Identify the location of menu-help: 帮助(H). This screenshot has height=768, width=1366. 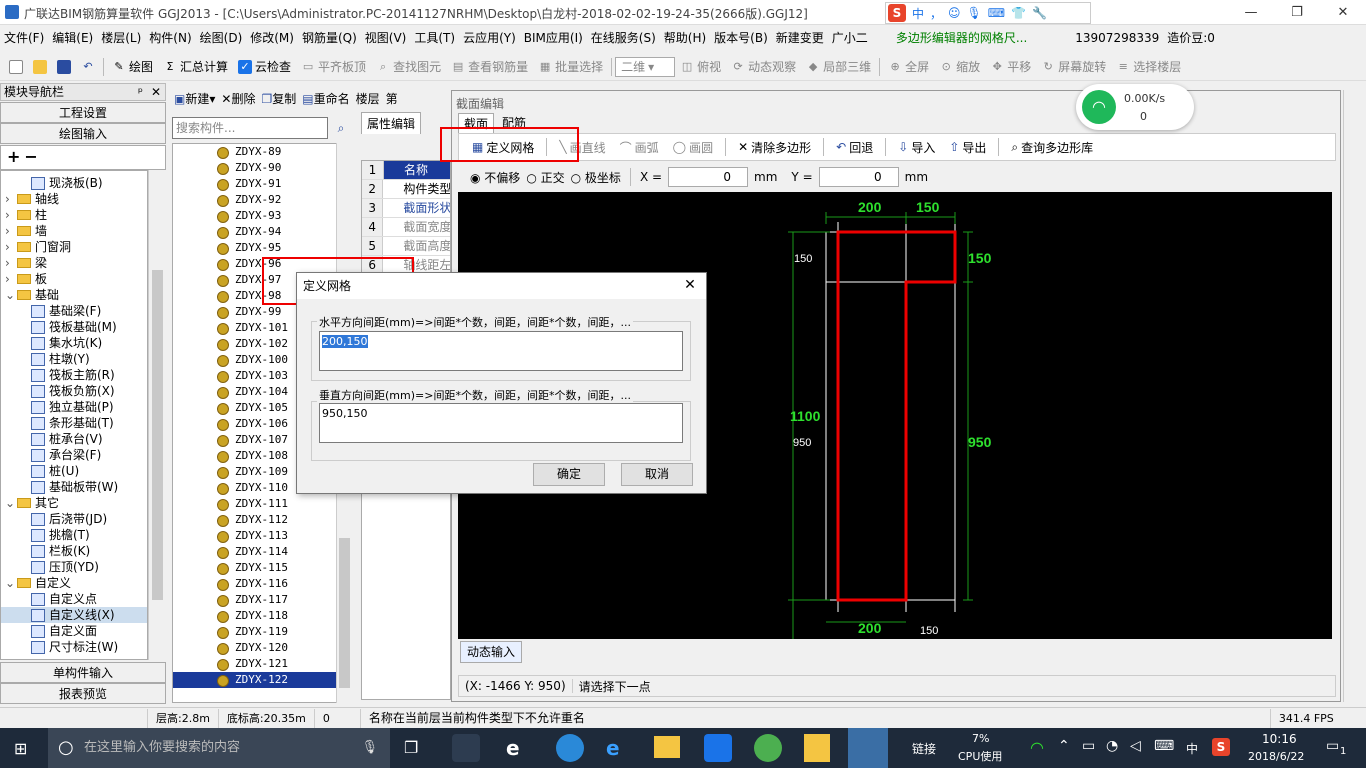
(685, 37).